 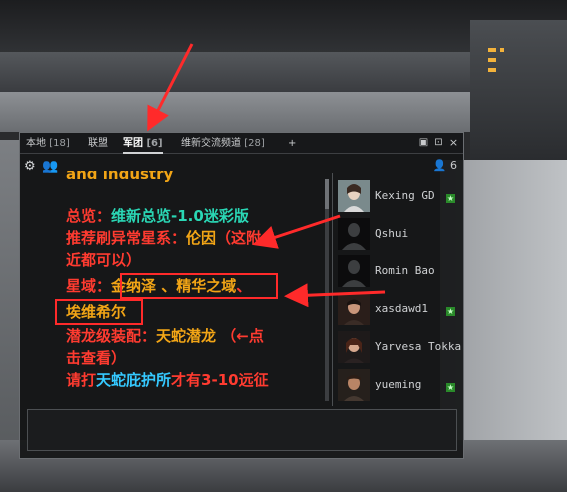 I want to click on member-item: Romin Bao, so click(x=399, y=272).